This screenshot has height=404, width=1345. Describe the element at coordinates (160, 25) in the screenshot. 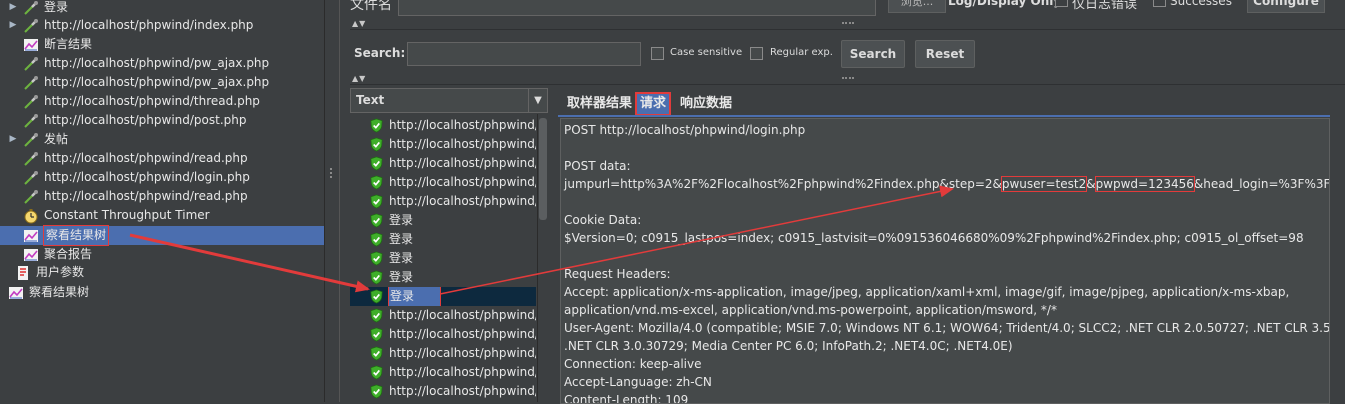

I see `tree-item: ▶ http://localhost/phpwind/index.php` at that location.